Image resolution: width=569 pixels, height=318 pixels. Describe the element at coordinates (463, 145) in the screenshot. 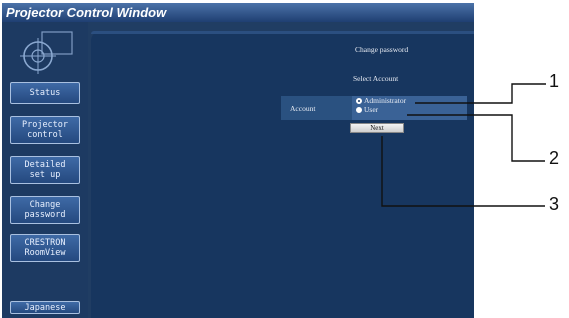

I see `callout-lines` at that location.